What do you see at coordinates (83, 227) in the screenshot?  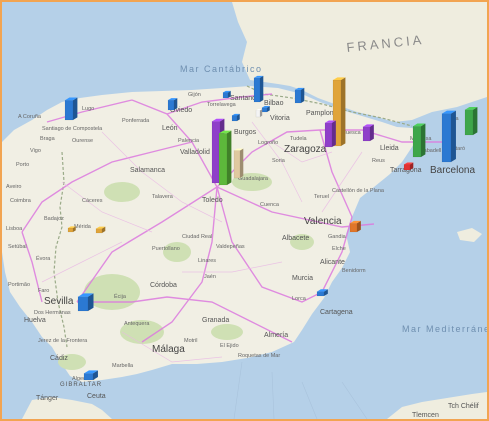 I see `city-label: Mérida` at bounding box center [83, 227].